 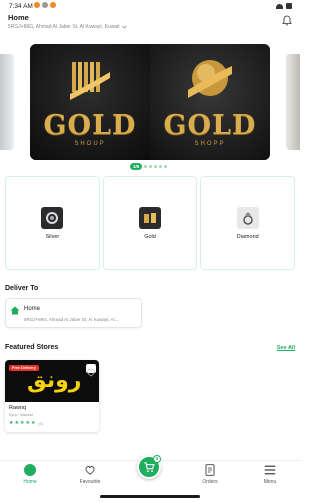 I want to click on featured-stores-heading: Featured Stores, so click(x=32, y=347).